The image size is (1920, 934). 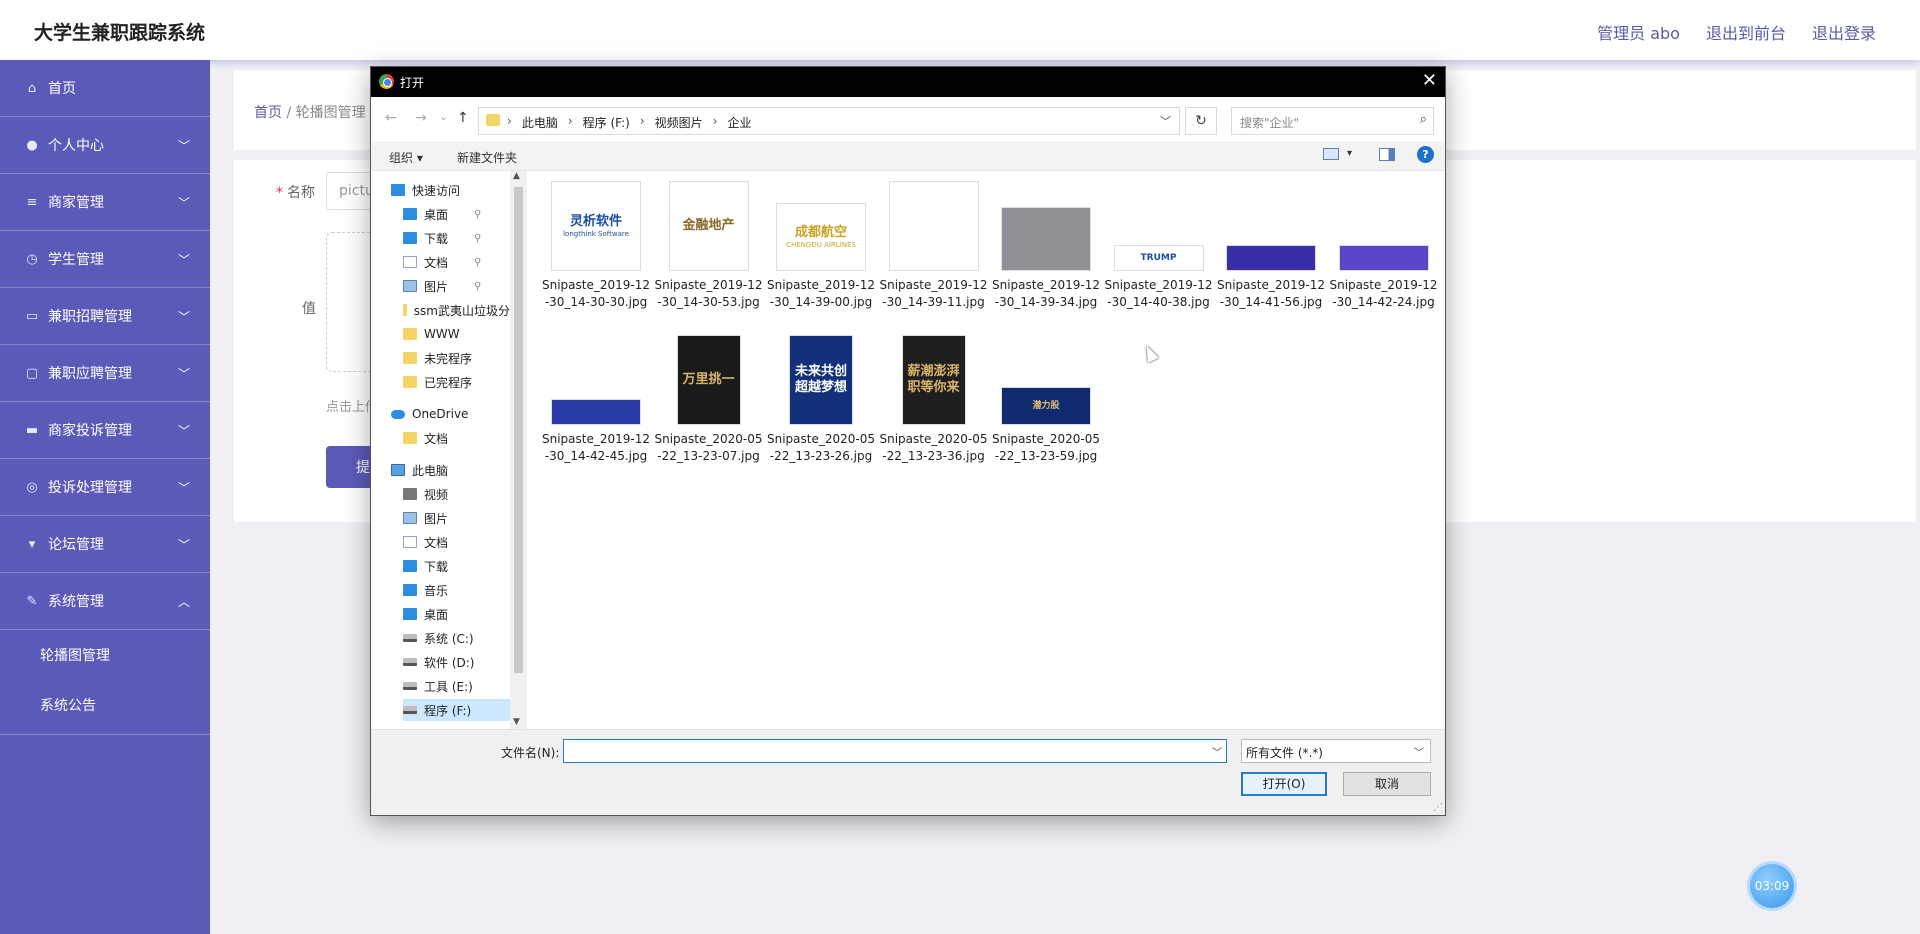 What do you see at coordinates (105, 655) in the screenshot?
I see `sidebar-subitem-carousel: 轮播图管理` at bounding box center [105, 655].